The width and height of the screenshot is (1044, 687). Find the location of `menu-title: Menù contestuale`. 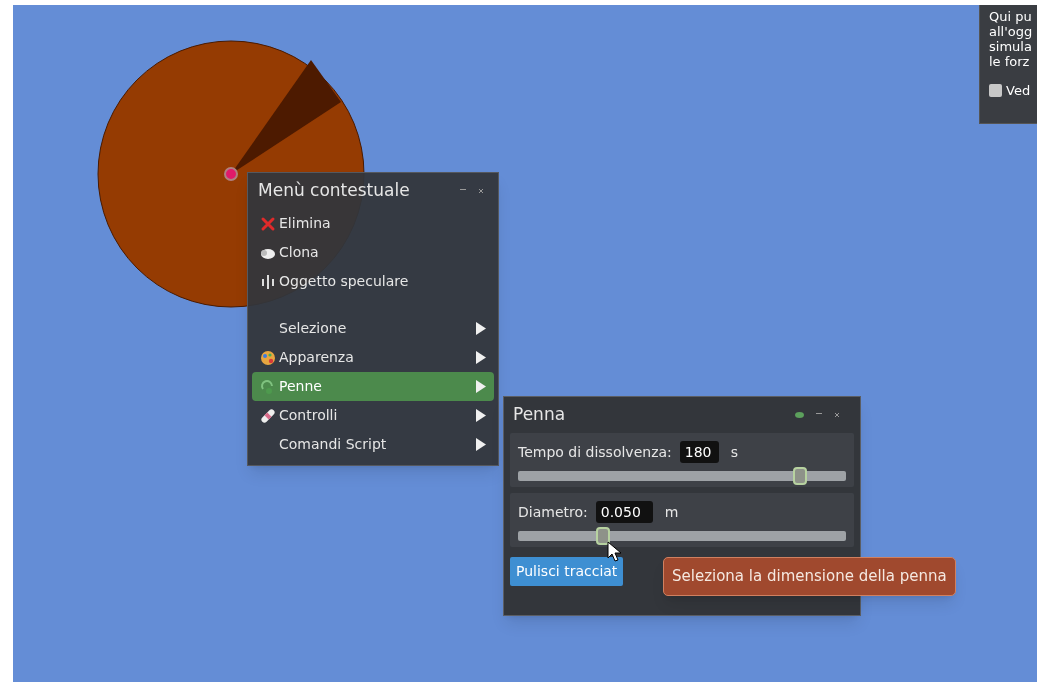

menu-title: Menù contestuale is located at coordinates (334, 191).